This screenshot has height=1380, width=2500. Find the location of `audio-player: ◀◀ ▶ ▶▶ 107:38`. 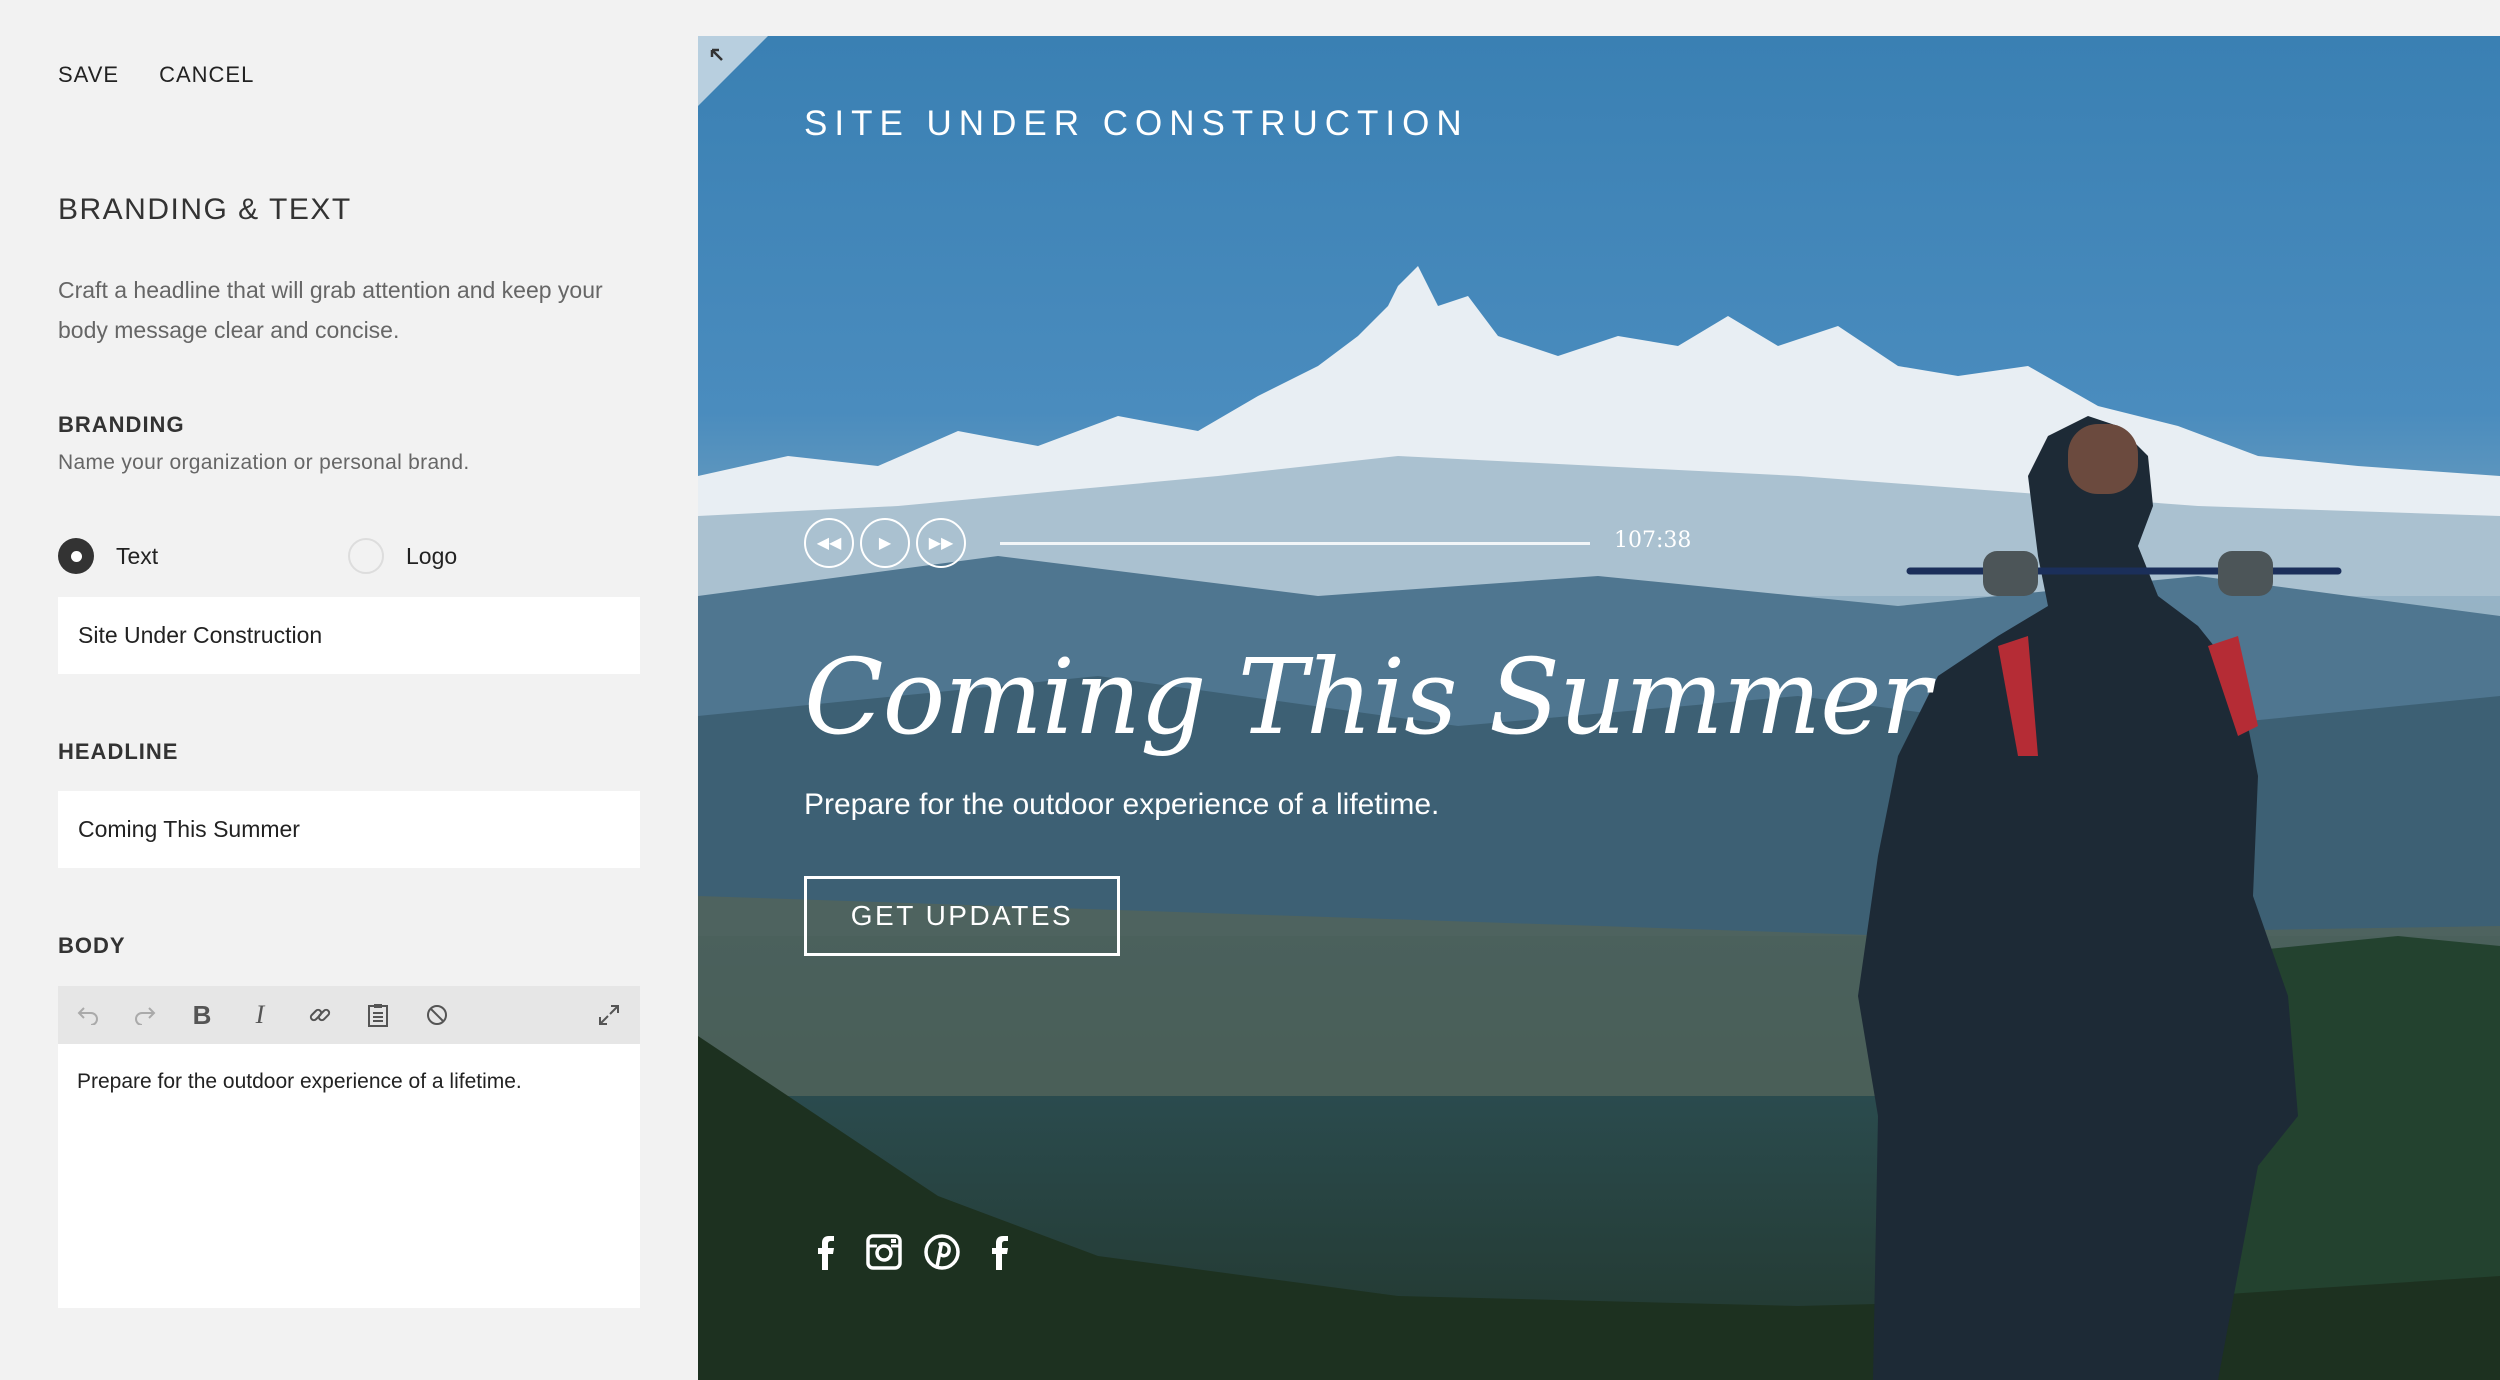

audio-player: ◀◀ ▶ ▶▶ 107:38 is located at coordinates (1247, 543).